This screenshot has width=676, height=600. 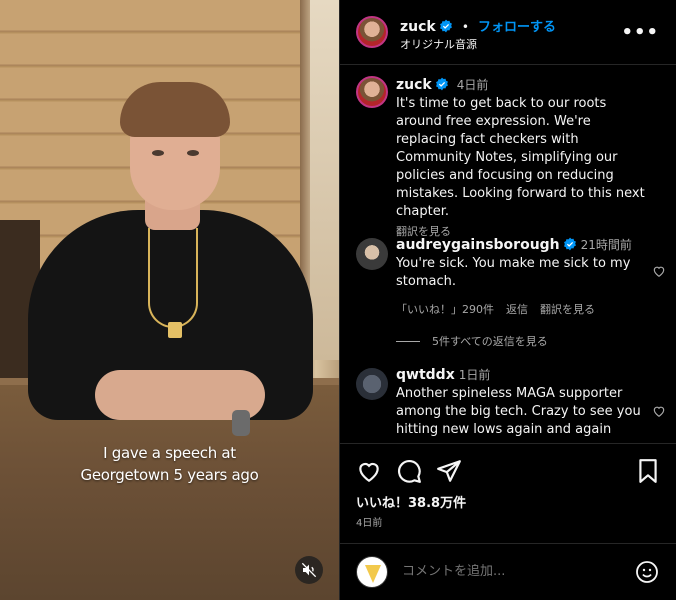 I want to click on post-header: zuck • フォローする オリジナル音源 •••, so click(x=508, y=32).